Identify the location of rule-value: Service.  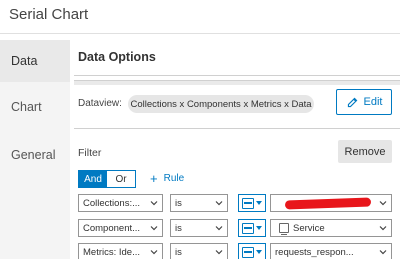
(309, 228).